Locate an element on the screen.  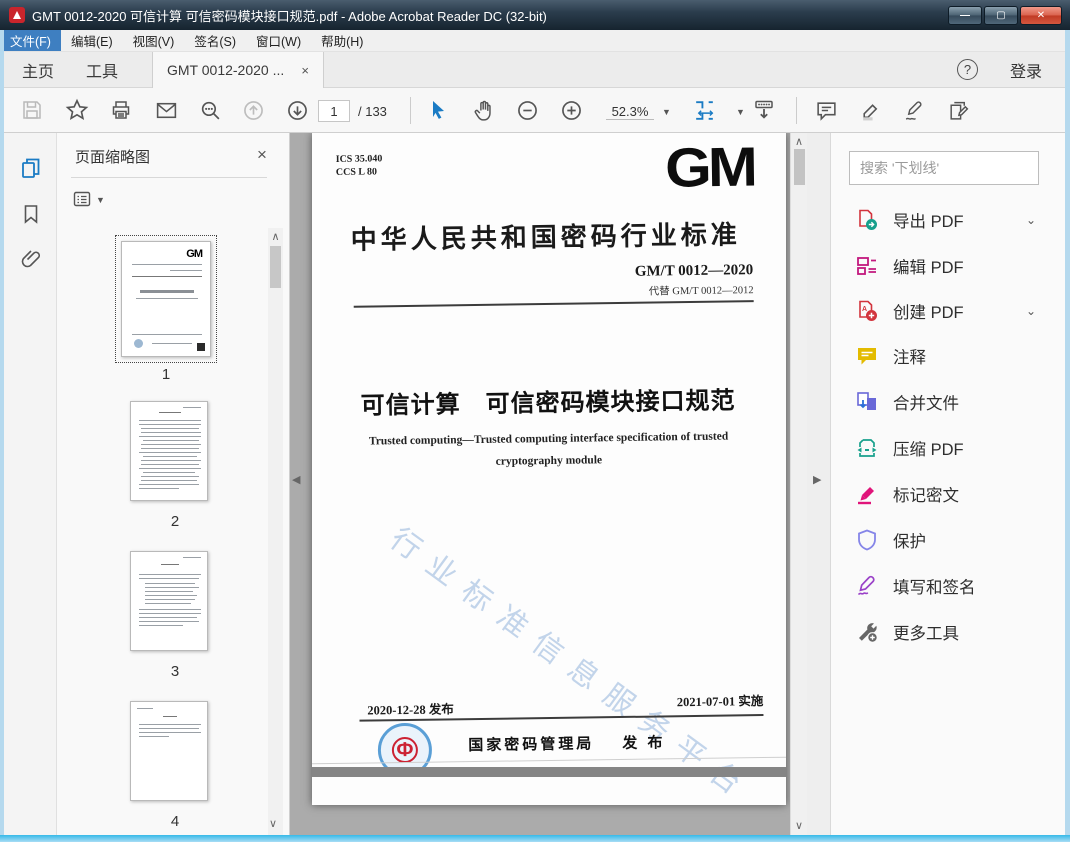
menu-file: 文件(F) is located at coordinates (30, 40).